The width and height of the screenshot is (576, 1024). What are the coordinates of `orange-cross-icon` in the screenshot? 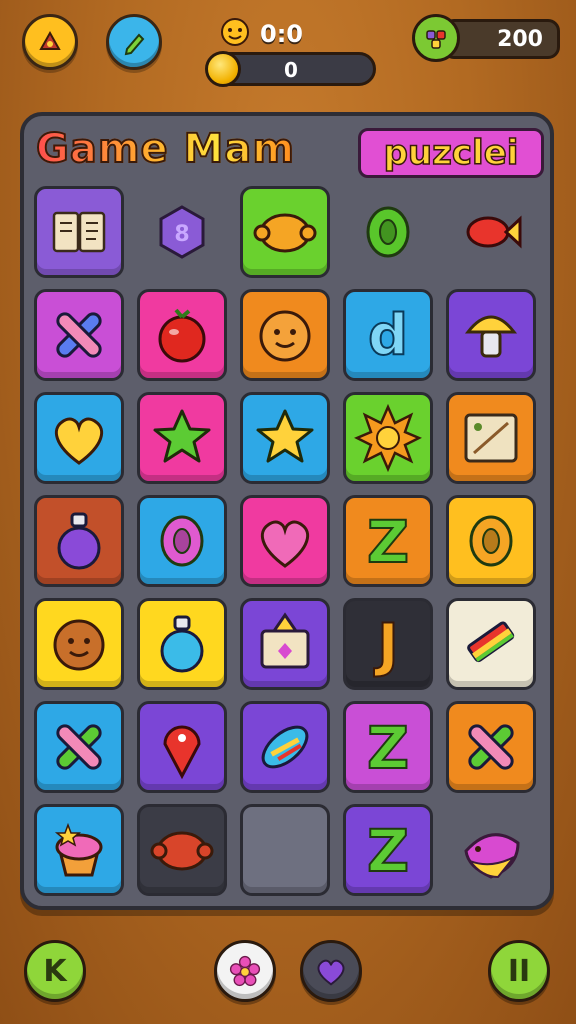 It's located at (491, 747).